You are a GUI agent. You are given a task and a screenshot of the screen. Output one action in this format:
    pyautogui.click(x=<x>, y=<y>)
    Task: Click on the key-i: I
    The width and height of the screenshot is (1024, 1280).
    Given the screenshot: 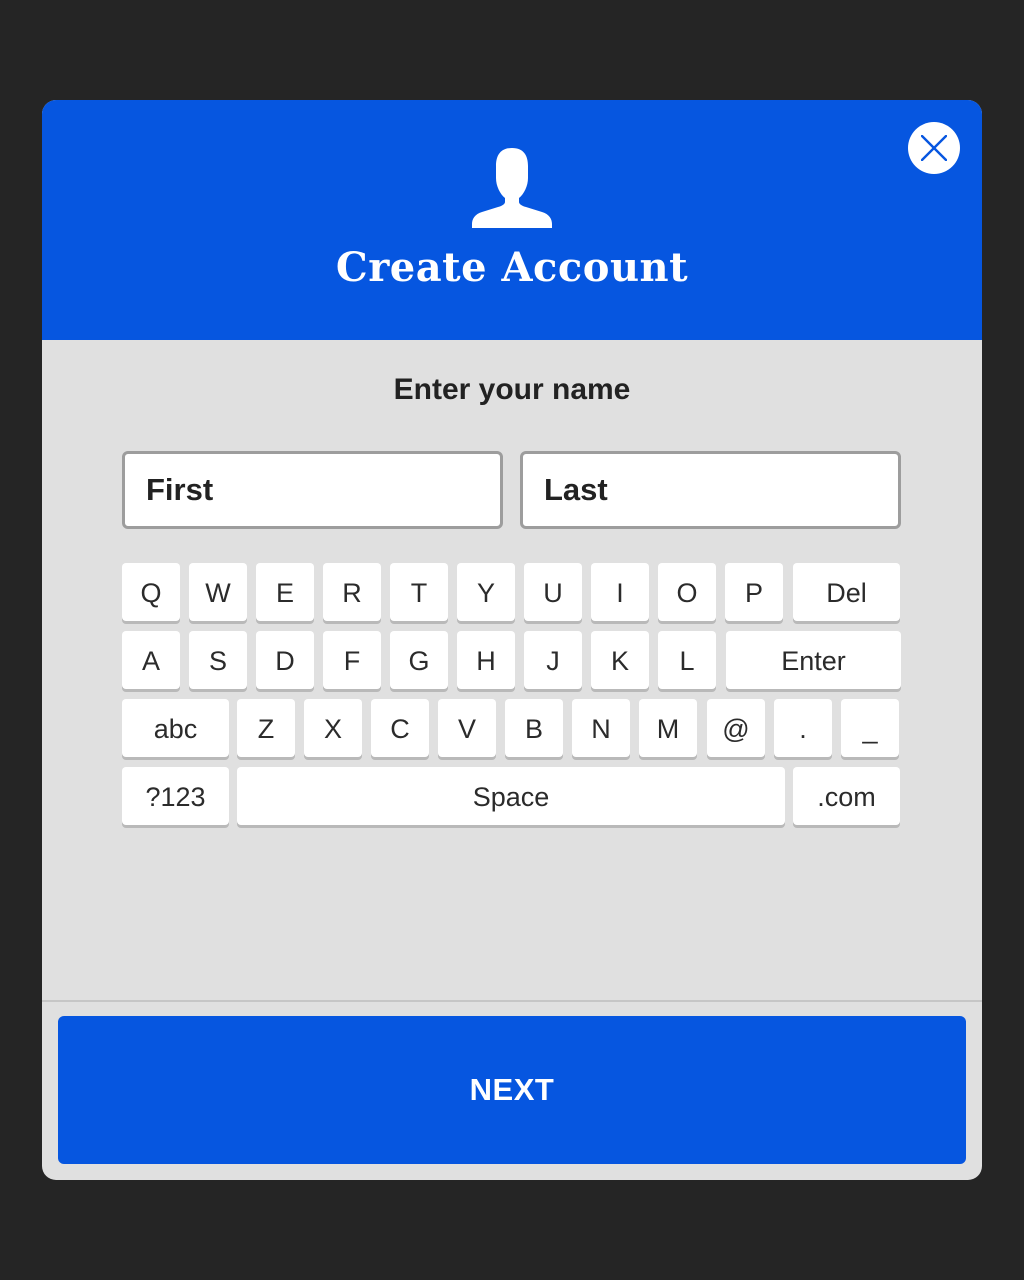 What is the action you would take?
    pyautogui.click(x=620, y=592)
    